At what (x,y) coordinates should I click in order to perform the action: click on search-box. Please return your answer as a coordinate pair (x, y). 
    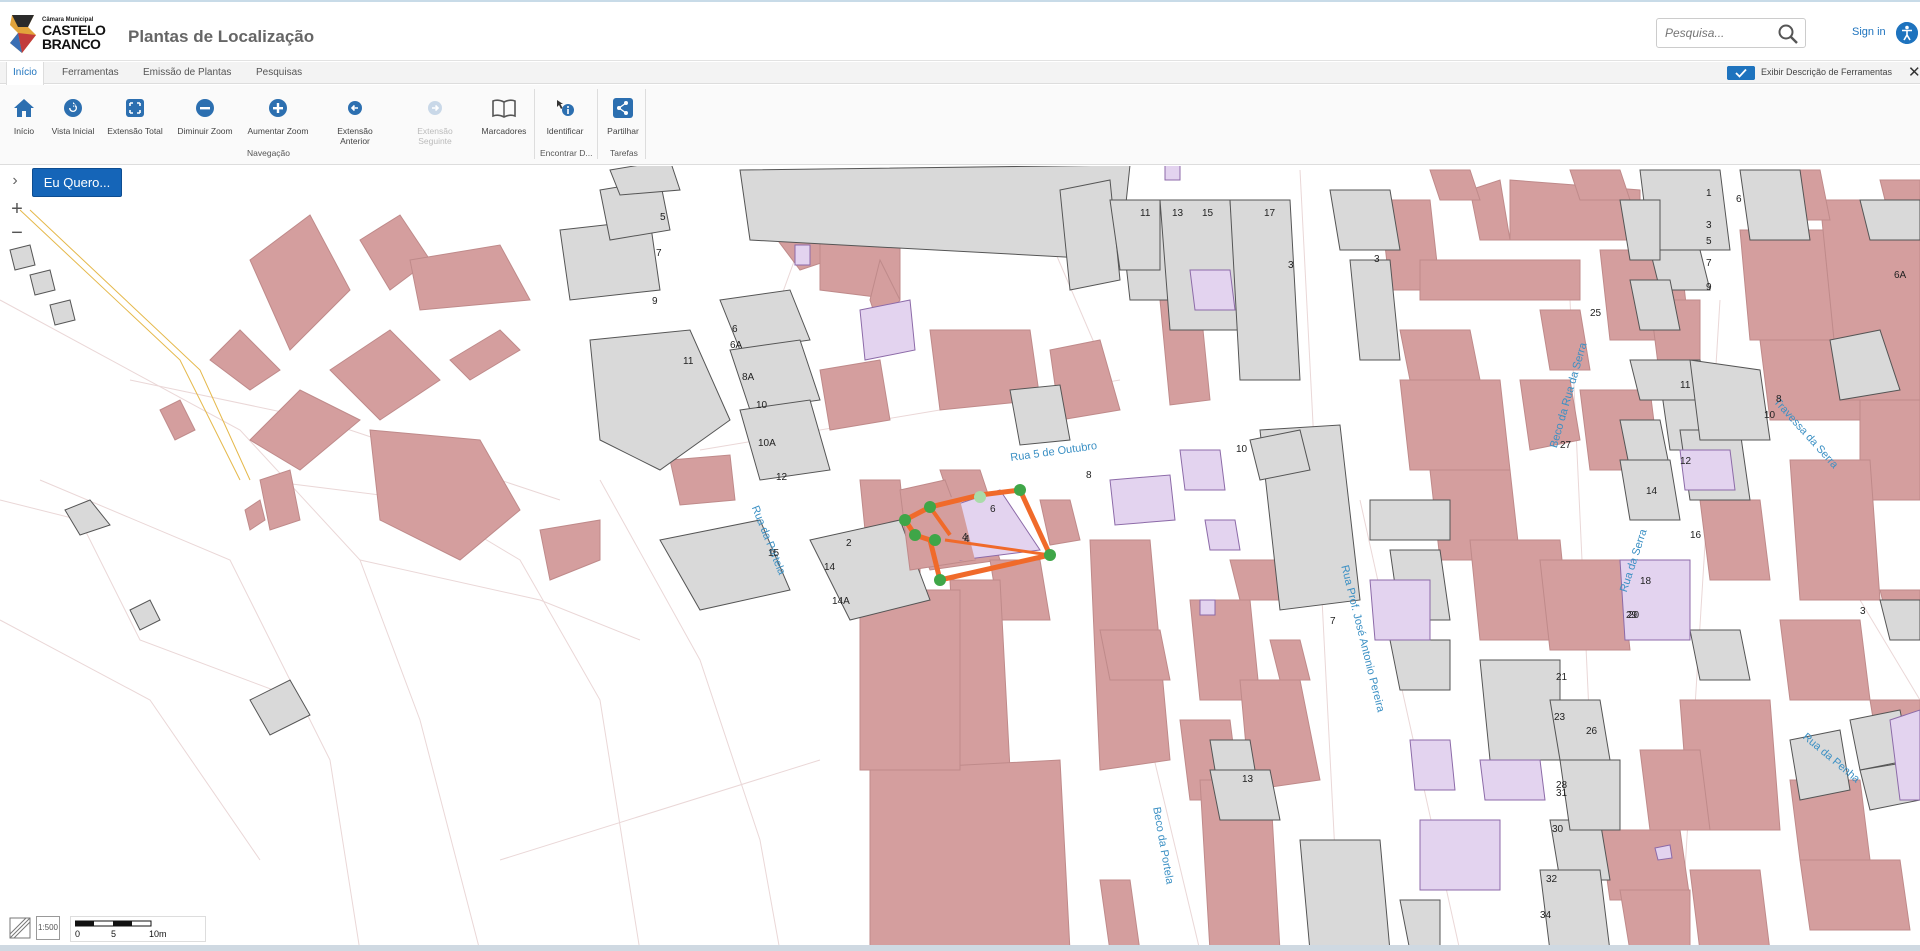
    Looking at the image, I should click on (1731, 33).